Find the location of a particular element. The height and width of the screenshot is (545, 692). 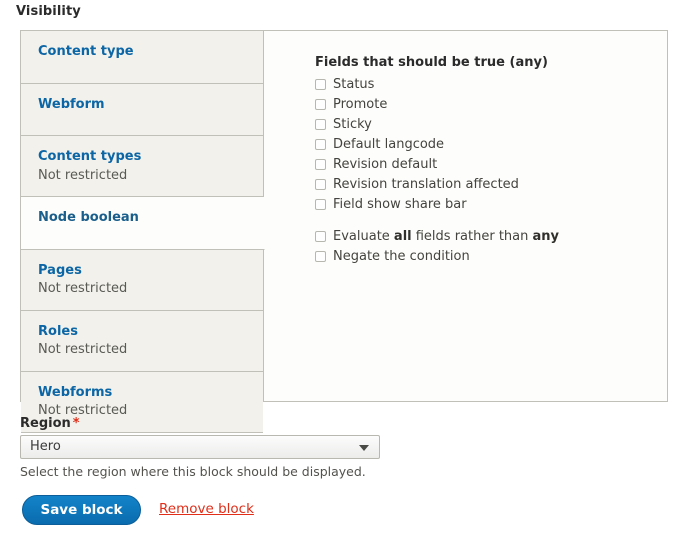

checkbox-label: Status is located at coordinates (353, 84).